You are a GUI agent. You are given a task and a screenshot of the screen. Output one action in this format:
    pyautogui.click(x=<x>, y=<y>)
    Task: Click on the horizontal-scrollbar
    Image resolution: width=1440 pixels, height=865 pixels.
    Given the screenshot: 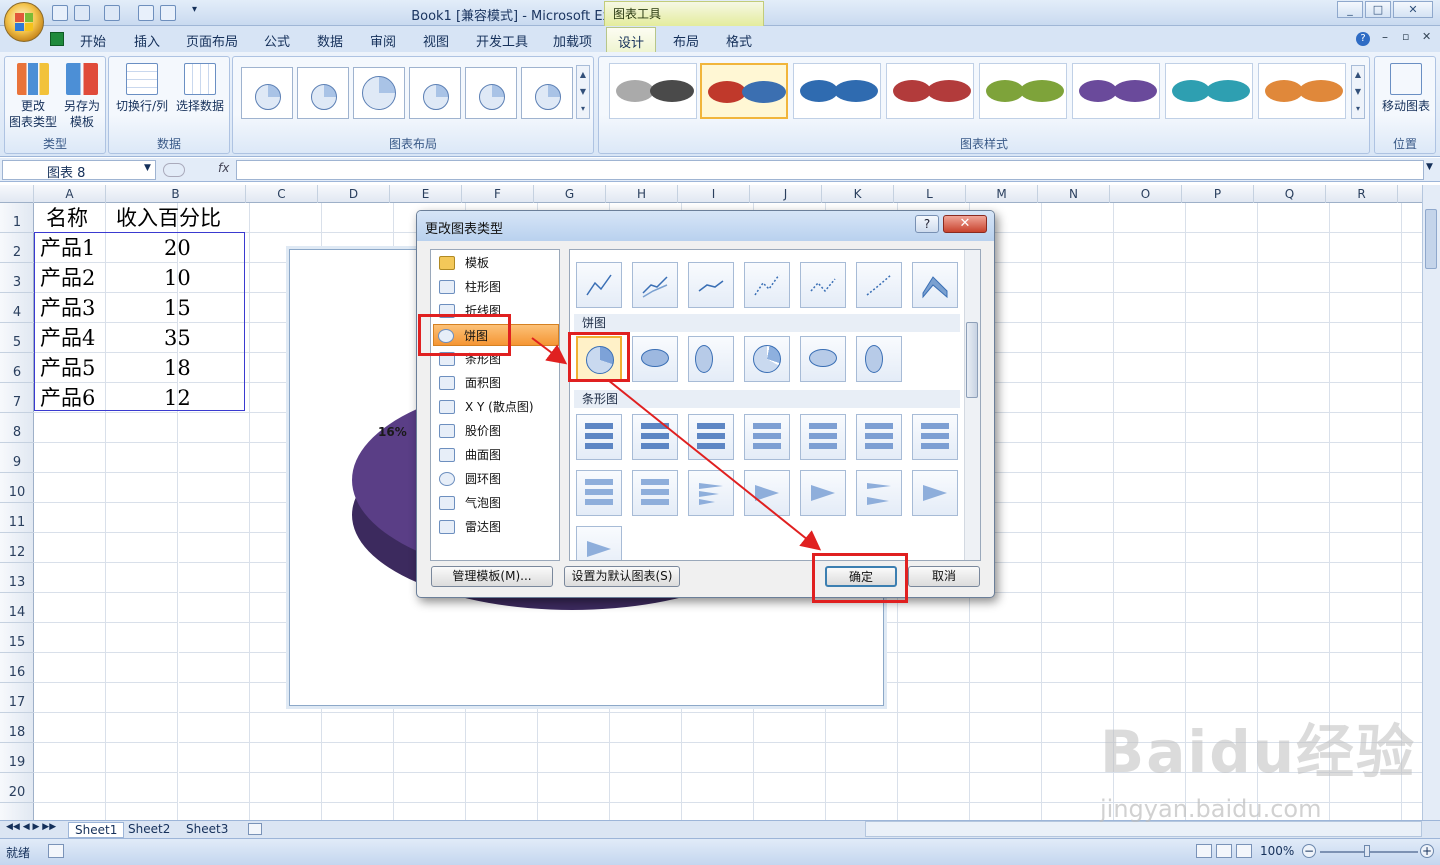 What is the action you would take?
    pyautogui.click(x=1143, y=829)
    